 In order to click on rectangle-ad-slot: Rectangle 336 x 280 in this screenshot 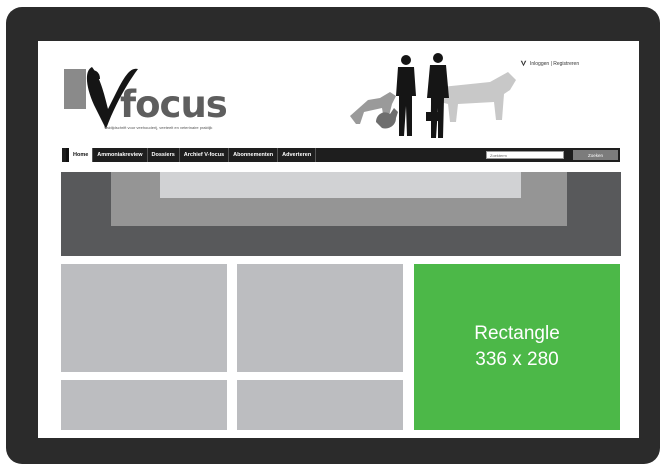, I will do `click(517, 347)`.